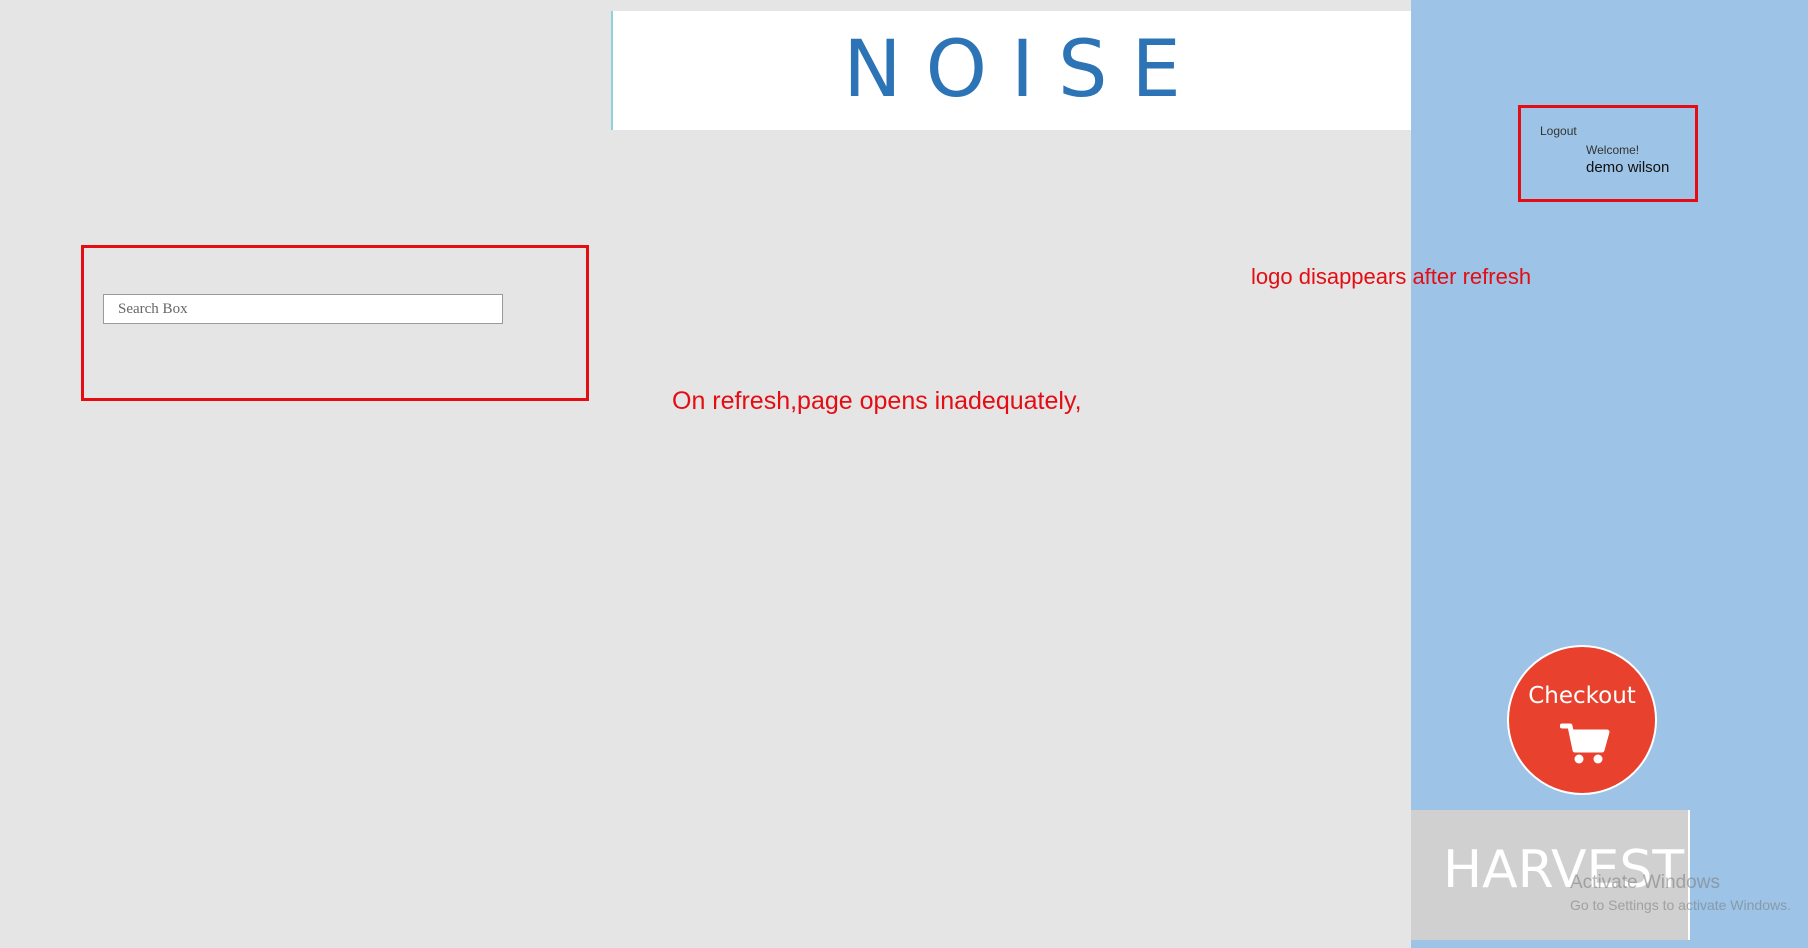 Image resolution: width=1808 pixels, height=948 pixels. I want to click on activate-windows-subtitle: Go to Settings to activate Windows., so click(1680, 905).